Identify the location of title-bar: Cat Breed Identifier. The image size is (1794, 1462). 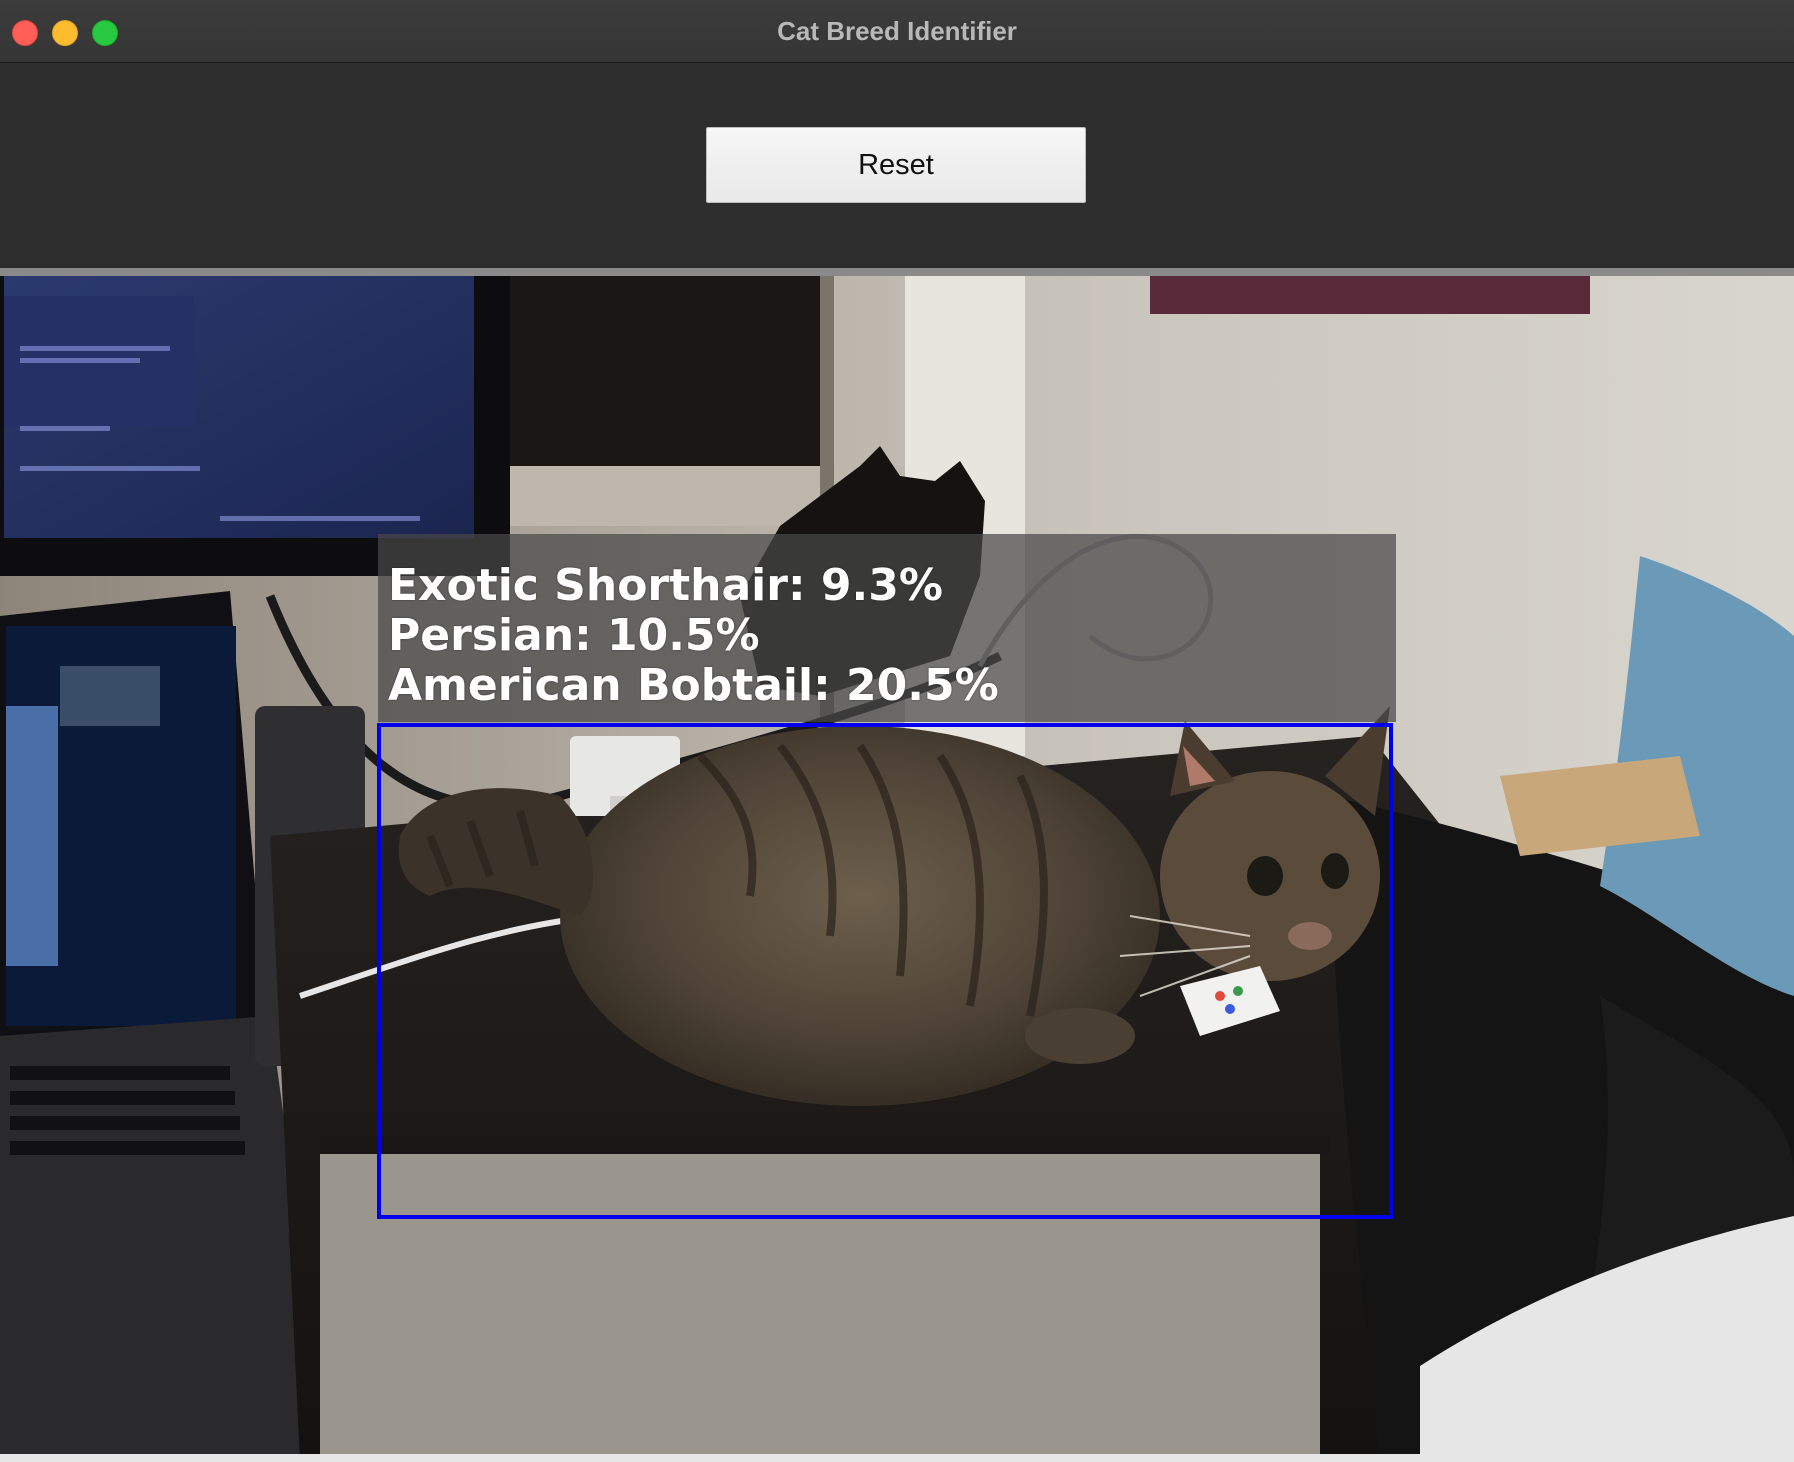
(897, 31).